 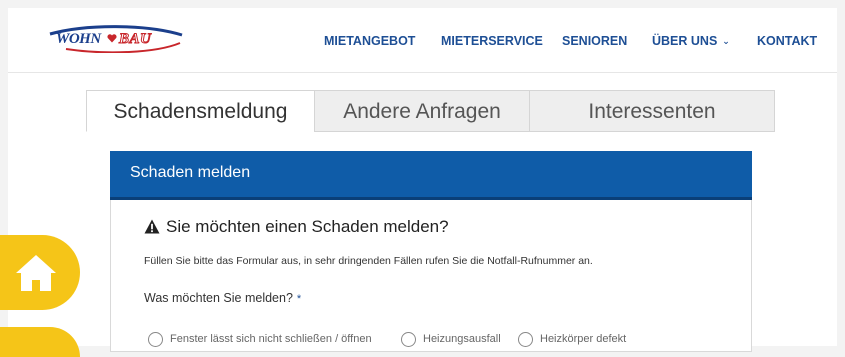 What do you see at coordinates (544, 131) in the screenshot?
I see `tab-divider` at bounding box center [544, 131].